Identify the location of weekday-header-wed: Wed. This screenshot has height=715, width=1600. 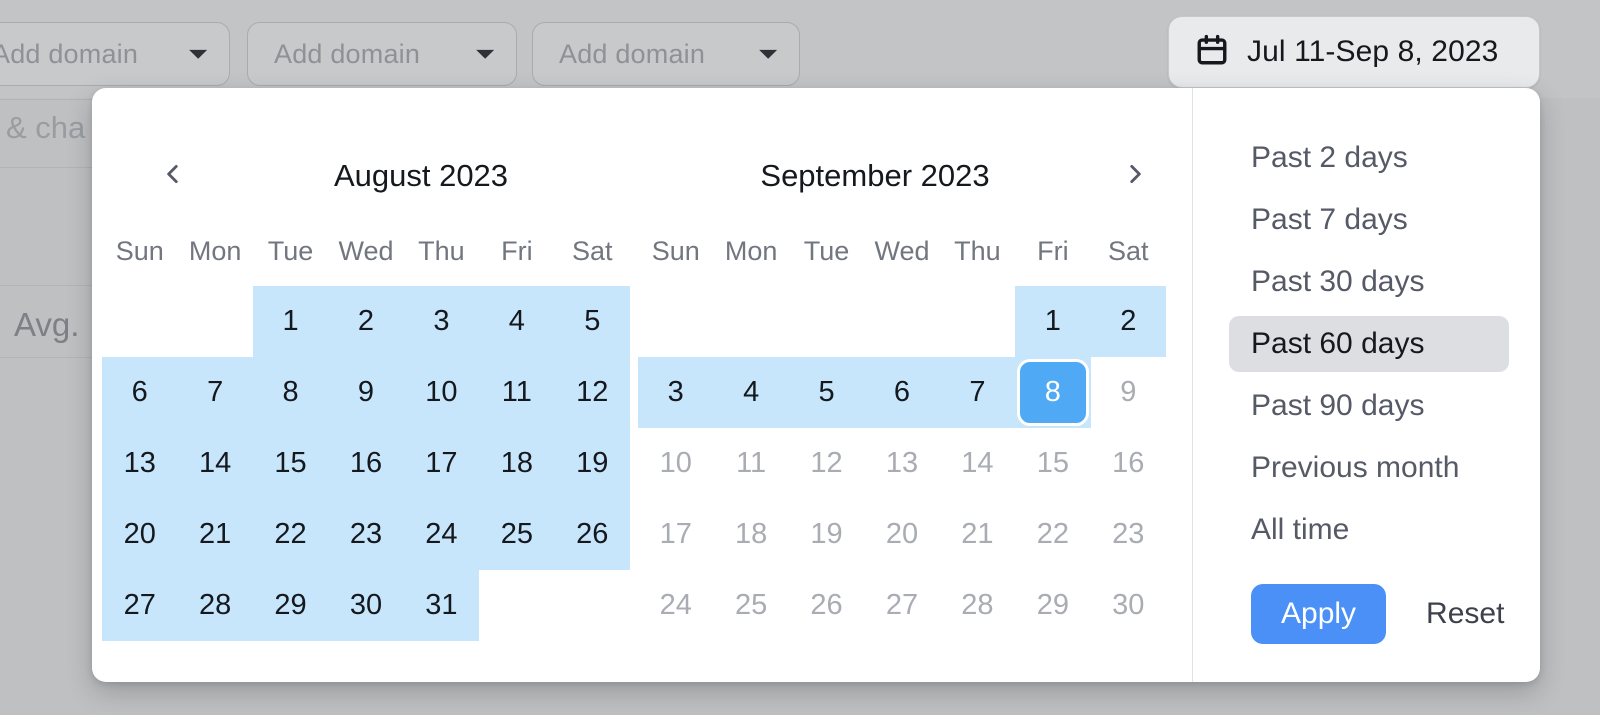
(902, 251).